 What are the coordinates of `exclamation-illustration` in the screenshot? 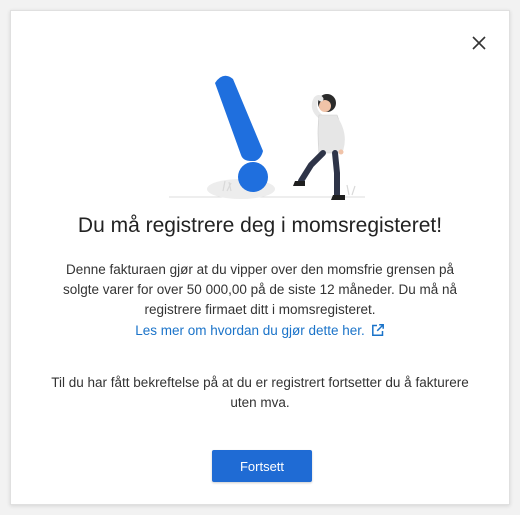 It's located at (266, 139).